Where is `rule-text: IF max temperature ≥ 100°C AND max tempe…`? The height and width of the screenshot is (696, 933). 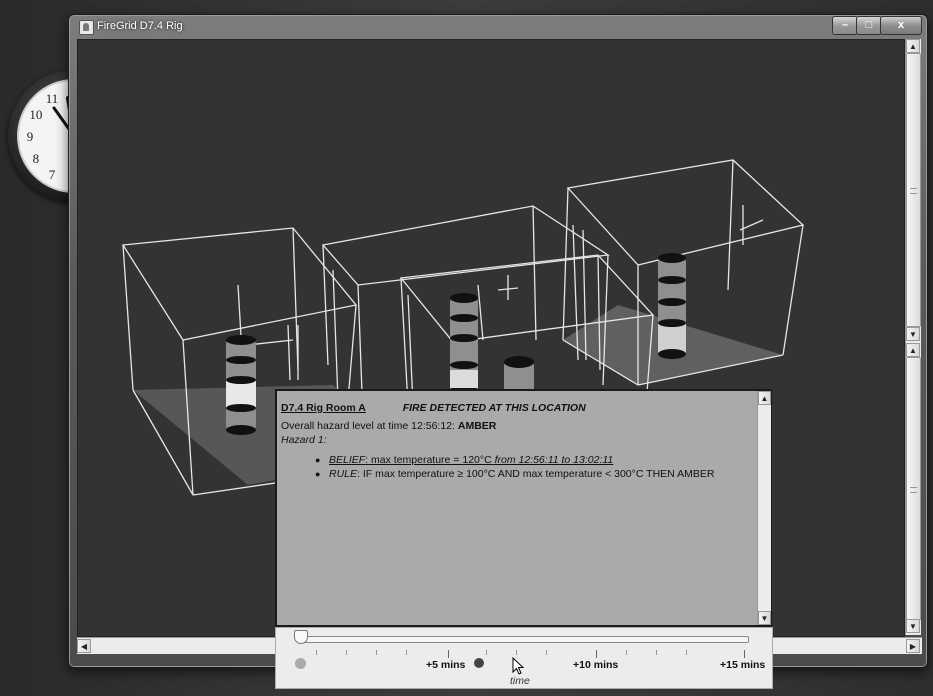 rule-text: IF max temperature ≥ 100°C AND max tempe… is located at coordinates (537, 474).